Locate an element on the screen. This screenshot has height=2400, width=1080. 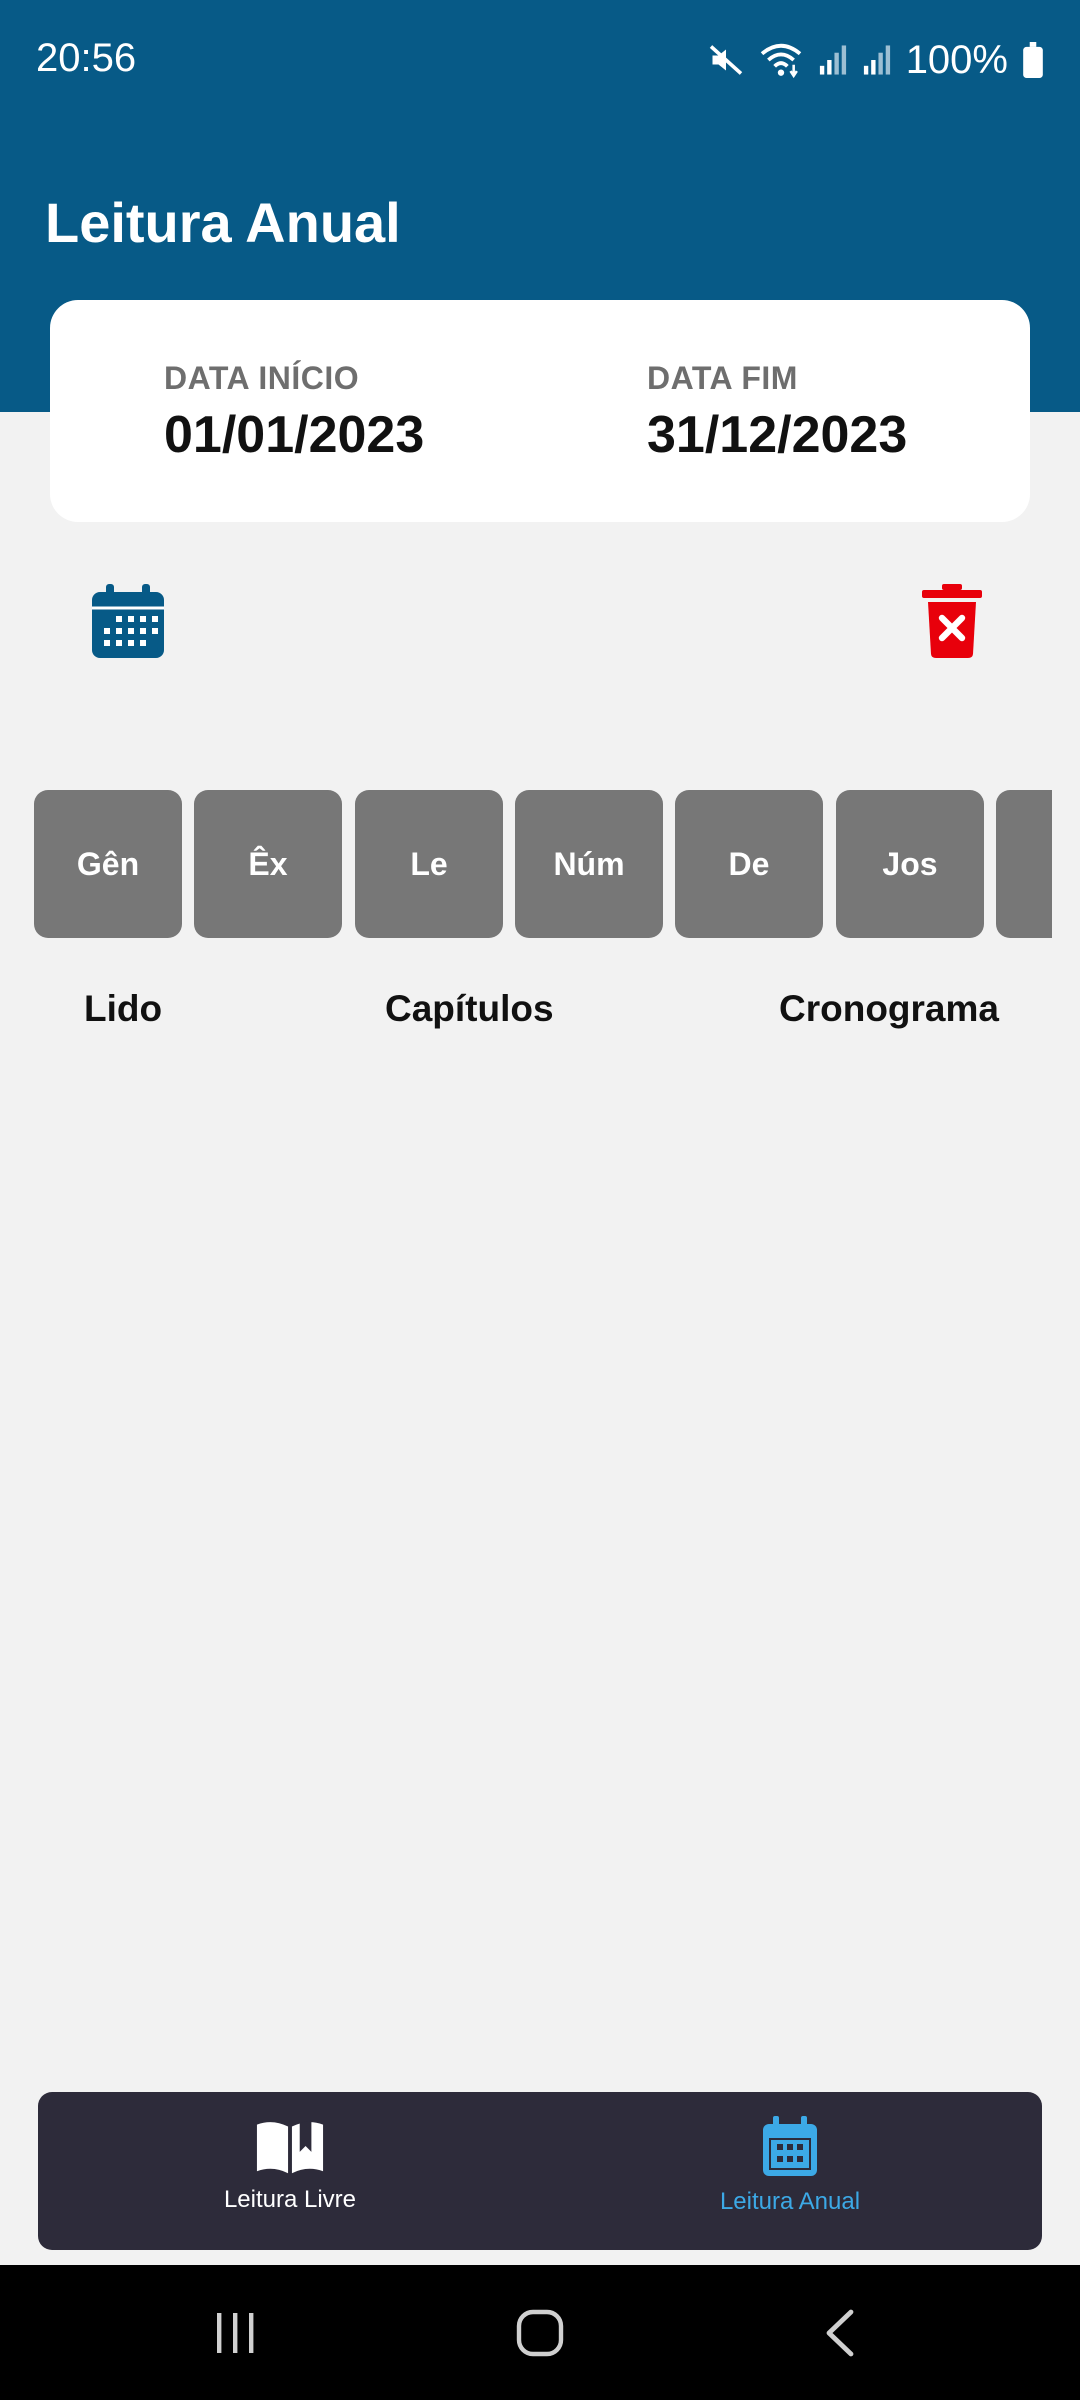
book-chip: Gên is located at coordinates (108, 864).